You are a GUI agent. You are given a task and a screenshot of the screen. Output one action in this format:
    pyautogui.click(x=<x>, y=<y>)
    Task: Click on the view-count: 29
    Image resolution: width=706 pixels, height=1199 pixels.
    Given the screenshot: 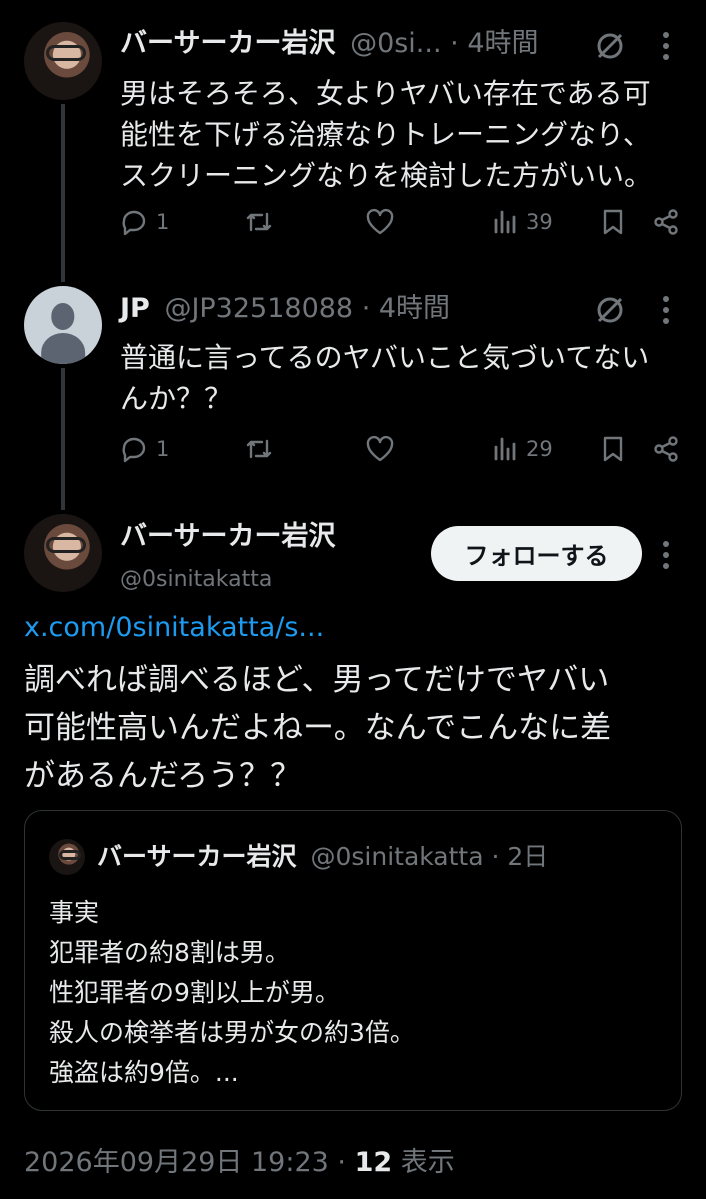 What is the action you would take?
    pyautogui.click(x=539, y=449)
    